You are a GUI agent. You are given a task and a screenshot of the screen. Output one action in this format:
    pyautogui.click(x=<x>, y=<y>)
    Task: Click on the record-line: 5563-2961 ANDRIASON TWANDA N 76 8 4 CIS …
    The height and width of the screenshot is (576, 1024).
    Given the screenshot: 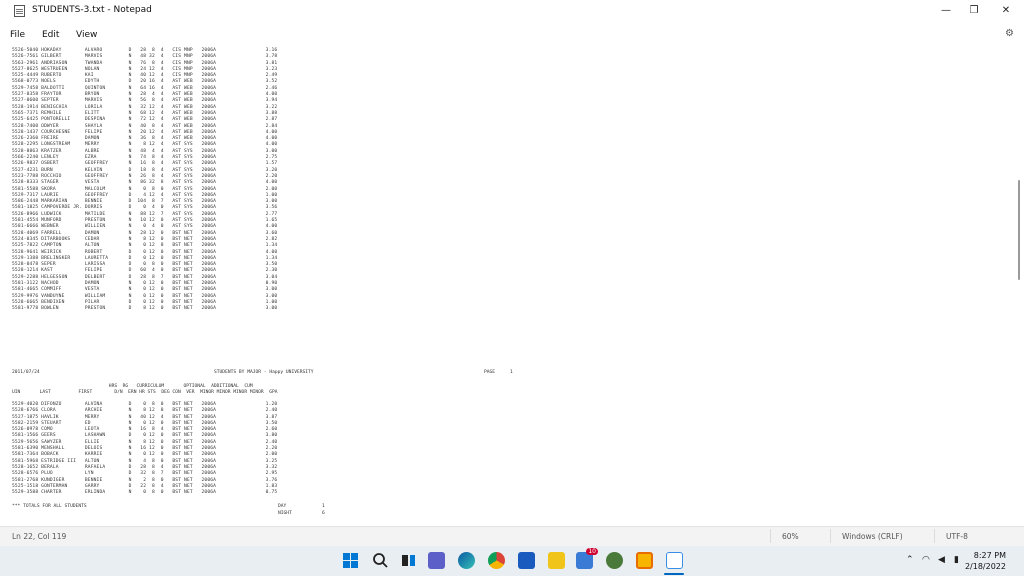 What is the action you would take?
    pyautogui.click(x=145, y=63)
    